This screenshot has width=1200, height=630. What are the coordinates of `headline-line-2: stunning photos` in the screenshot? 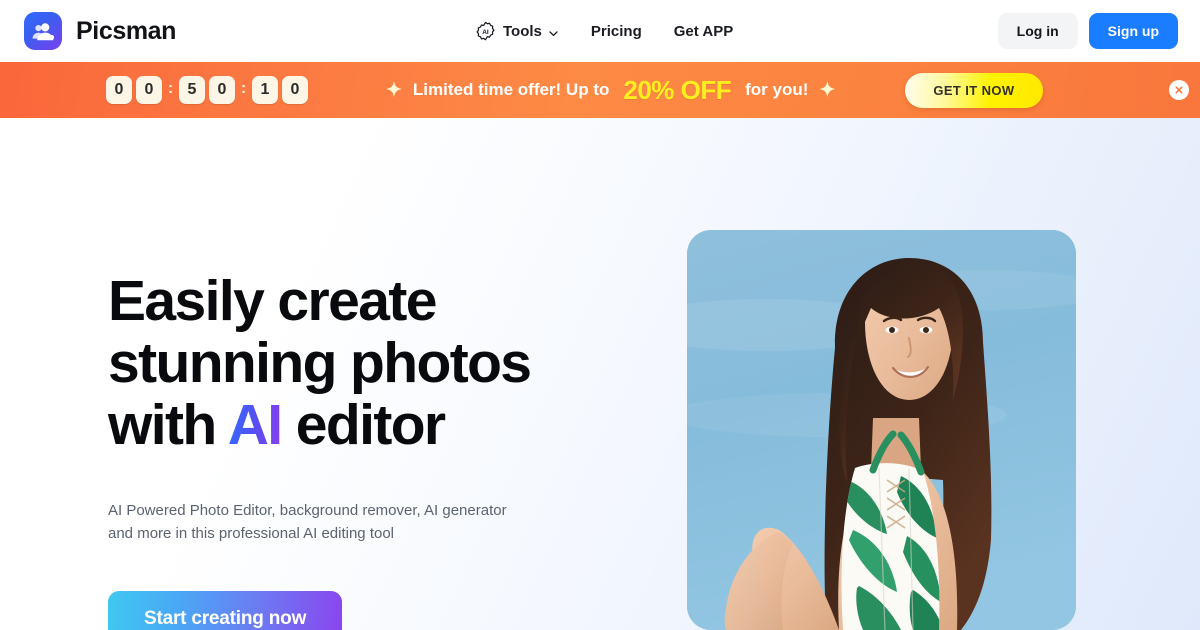 It's located at (320, 363).